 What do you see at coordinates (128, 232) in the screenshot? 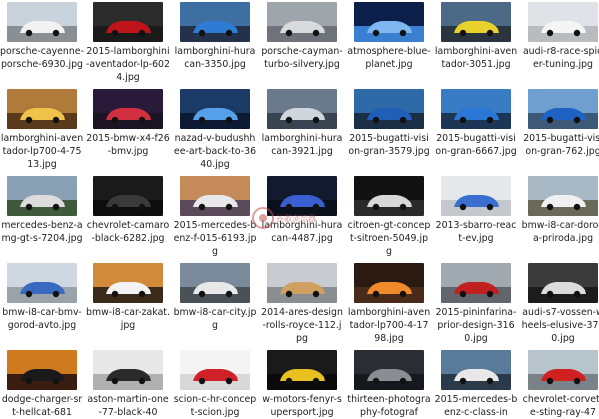
I see `file-name: chevrolet-camaro-black-6282.jpg` at bounding box center [128, 232].